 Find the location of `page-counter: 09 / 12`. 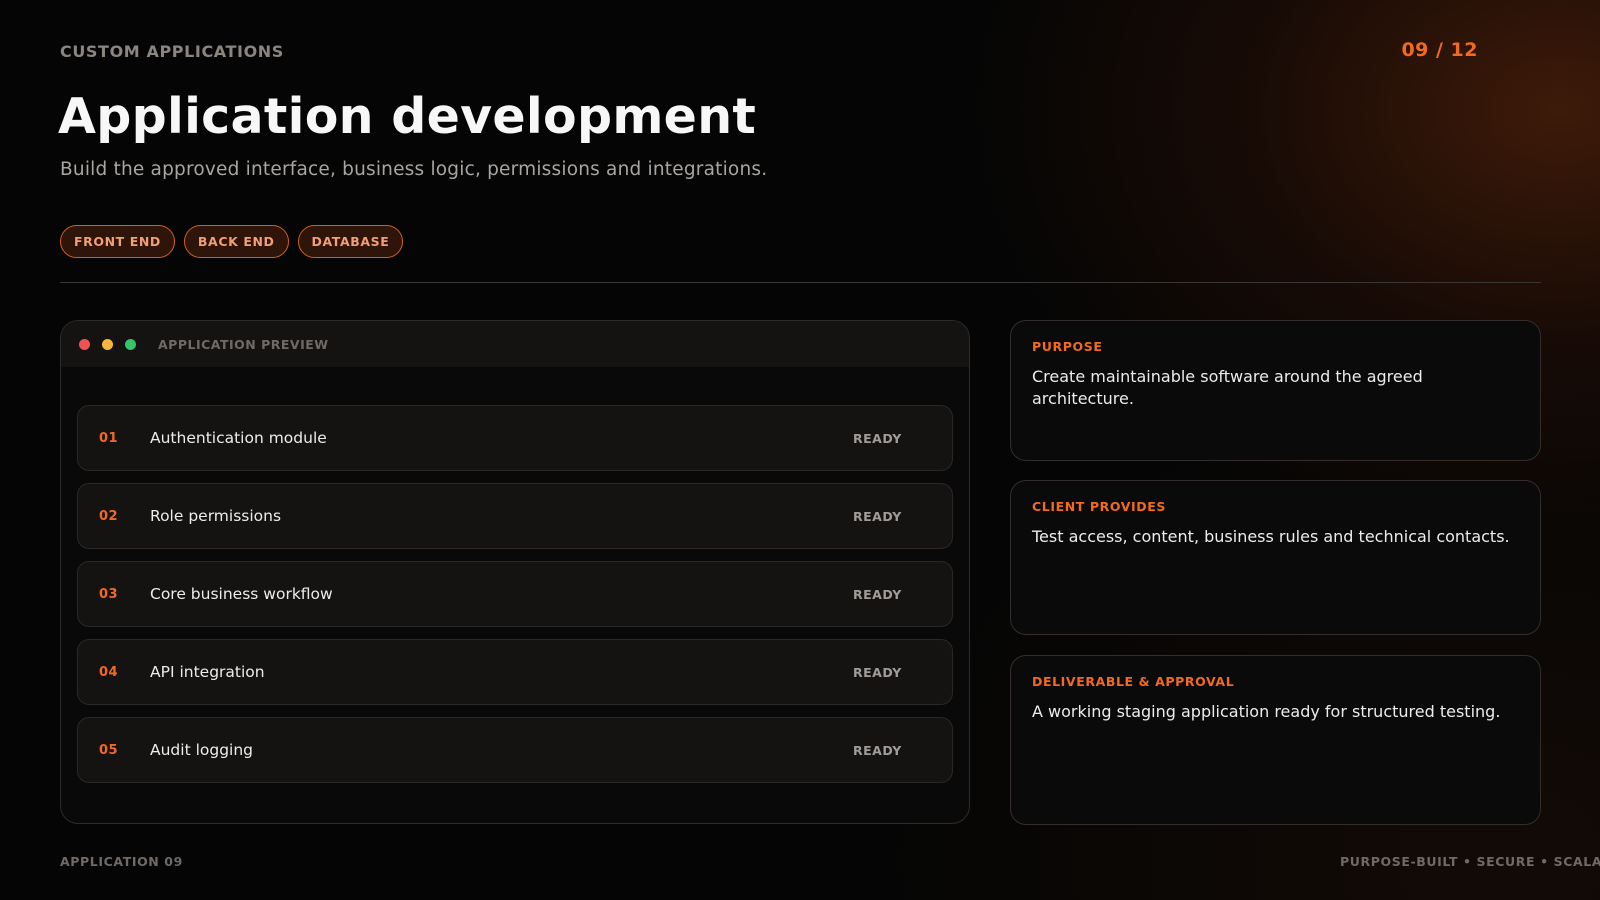

page-counter: 09 / 12 is located at coordinates (1439, 50).